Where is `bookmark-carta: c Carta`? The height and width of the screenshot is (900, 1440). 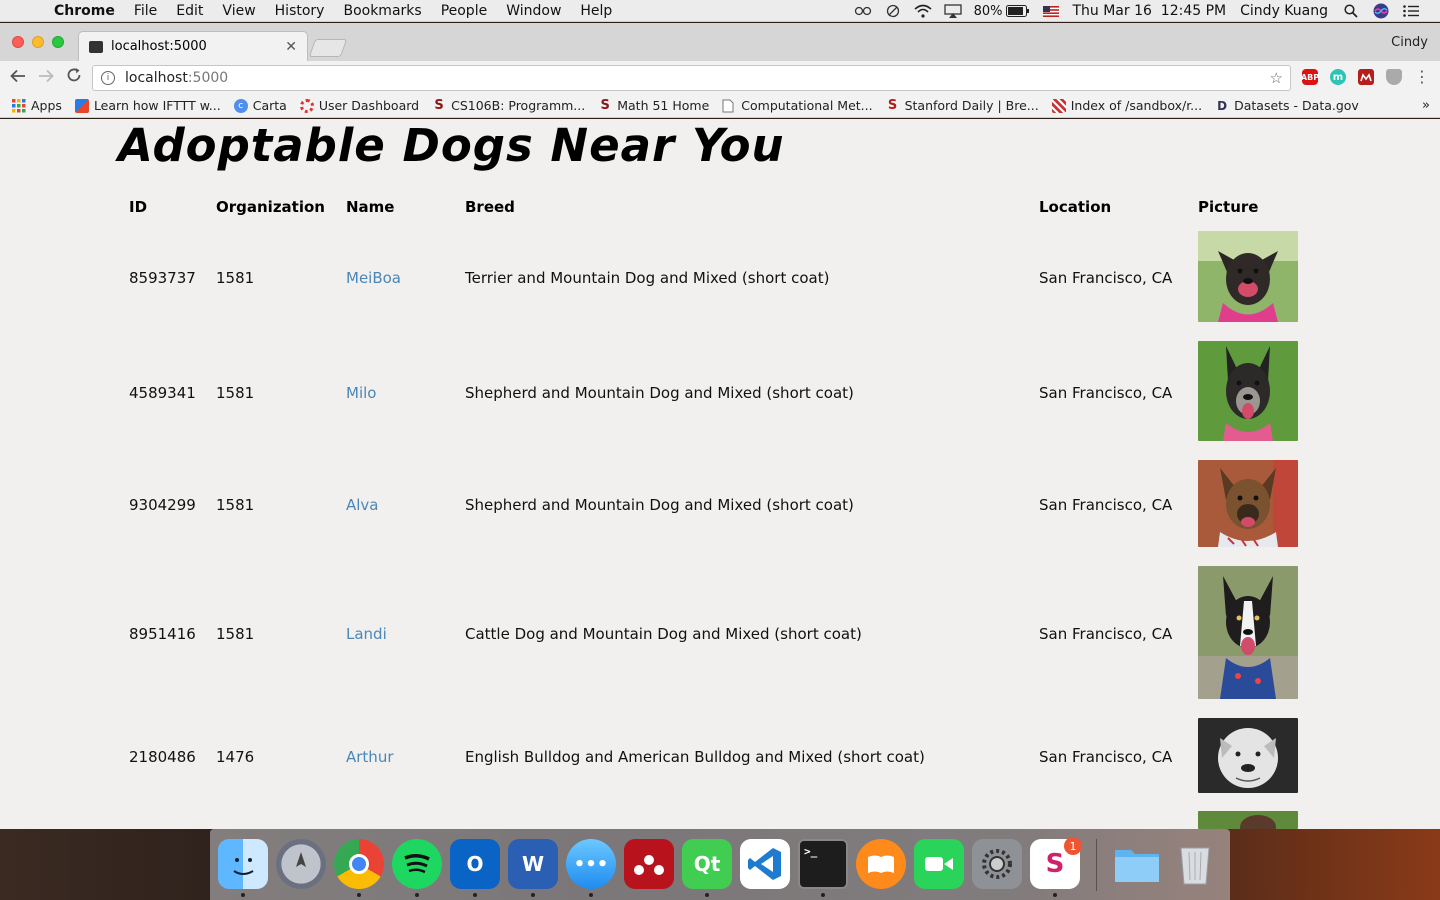 bookmark-carta: c Carta is located at coordinates (260, 105).